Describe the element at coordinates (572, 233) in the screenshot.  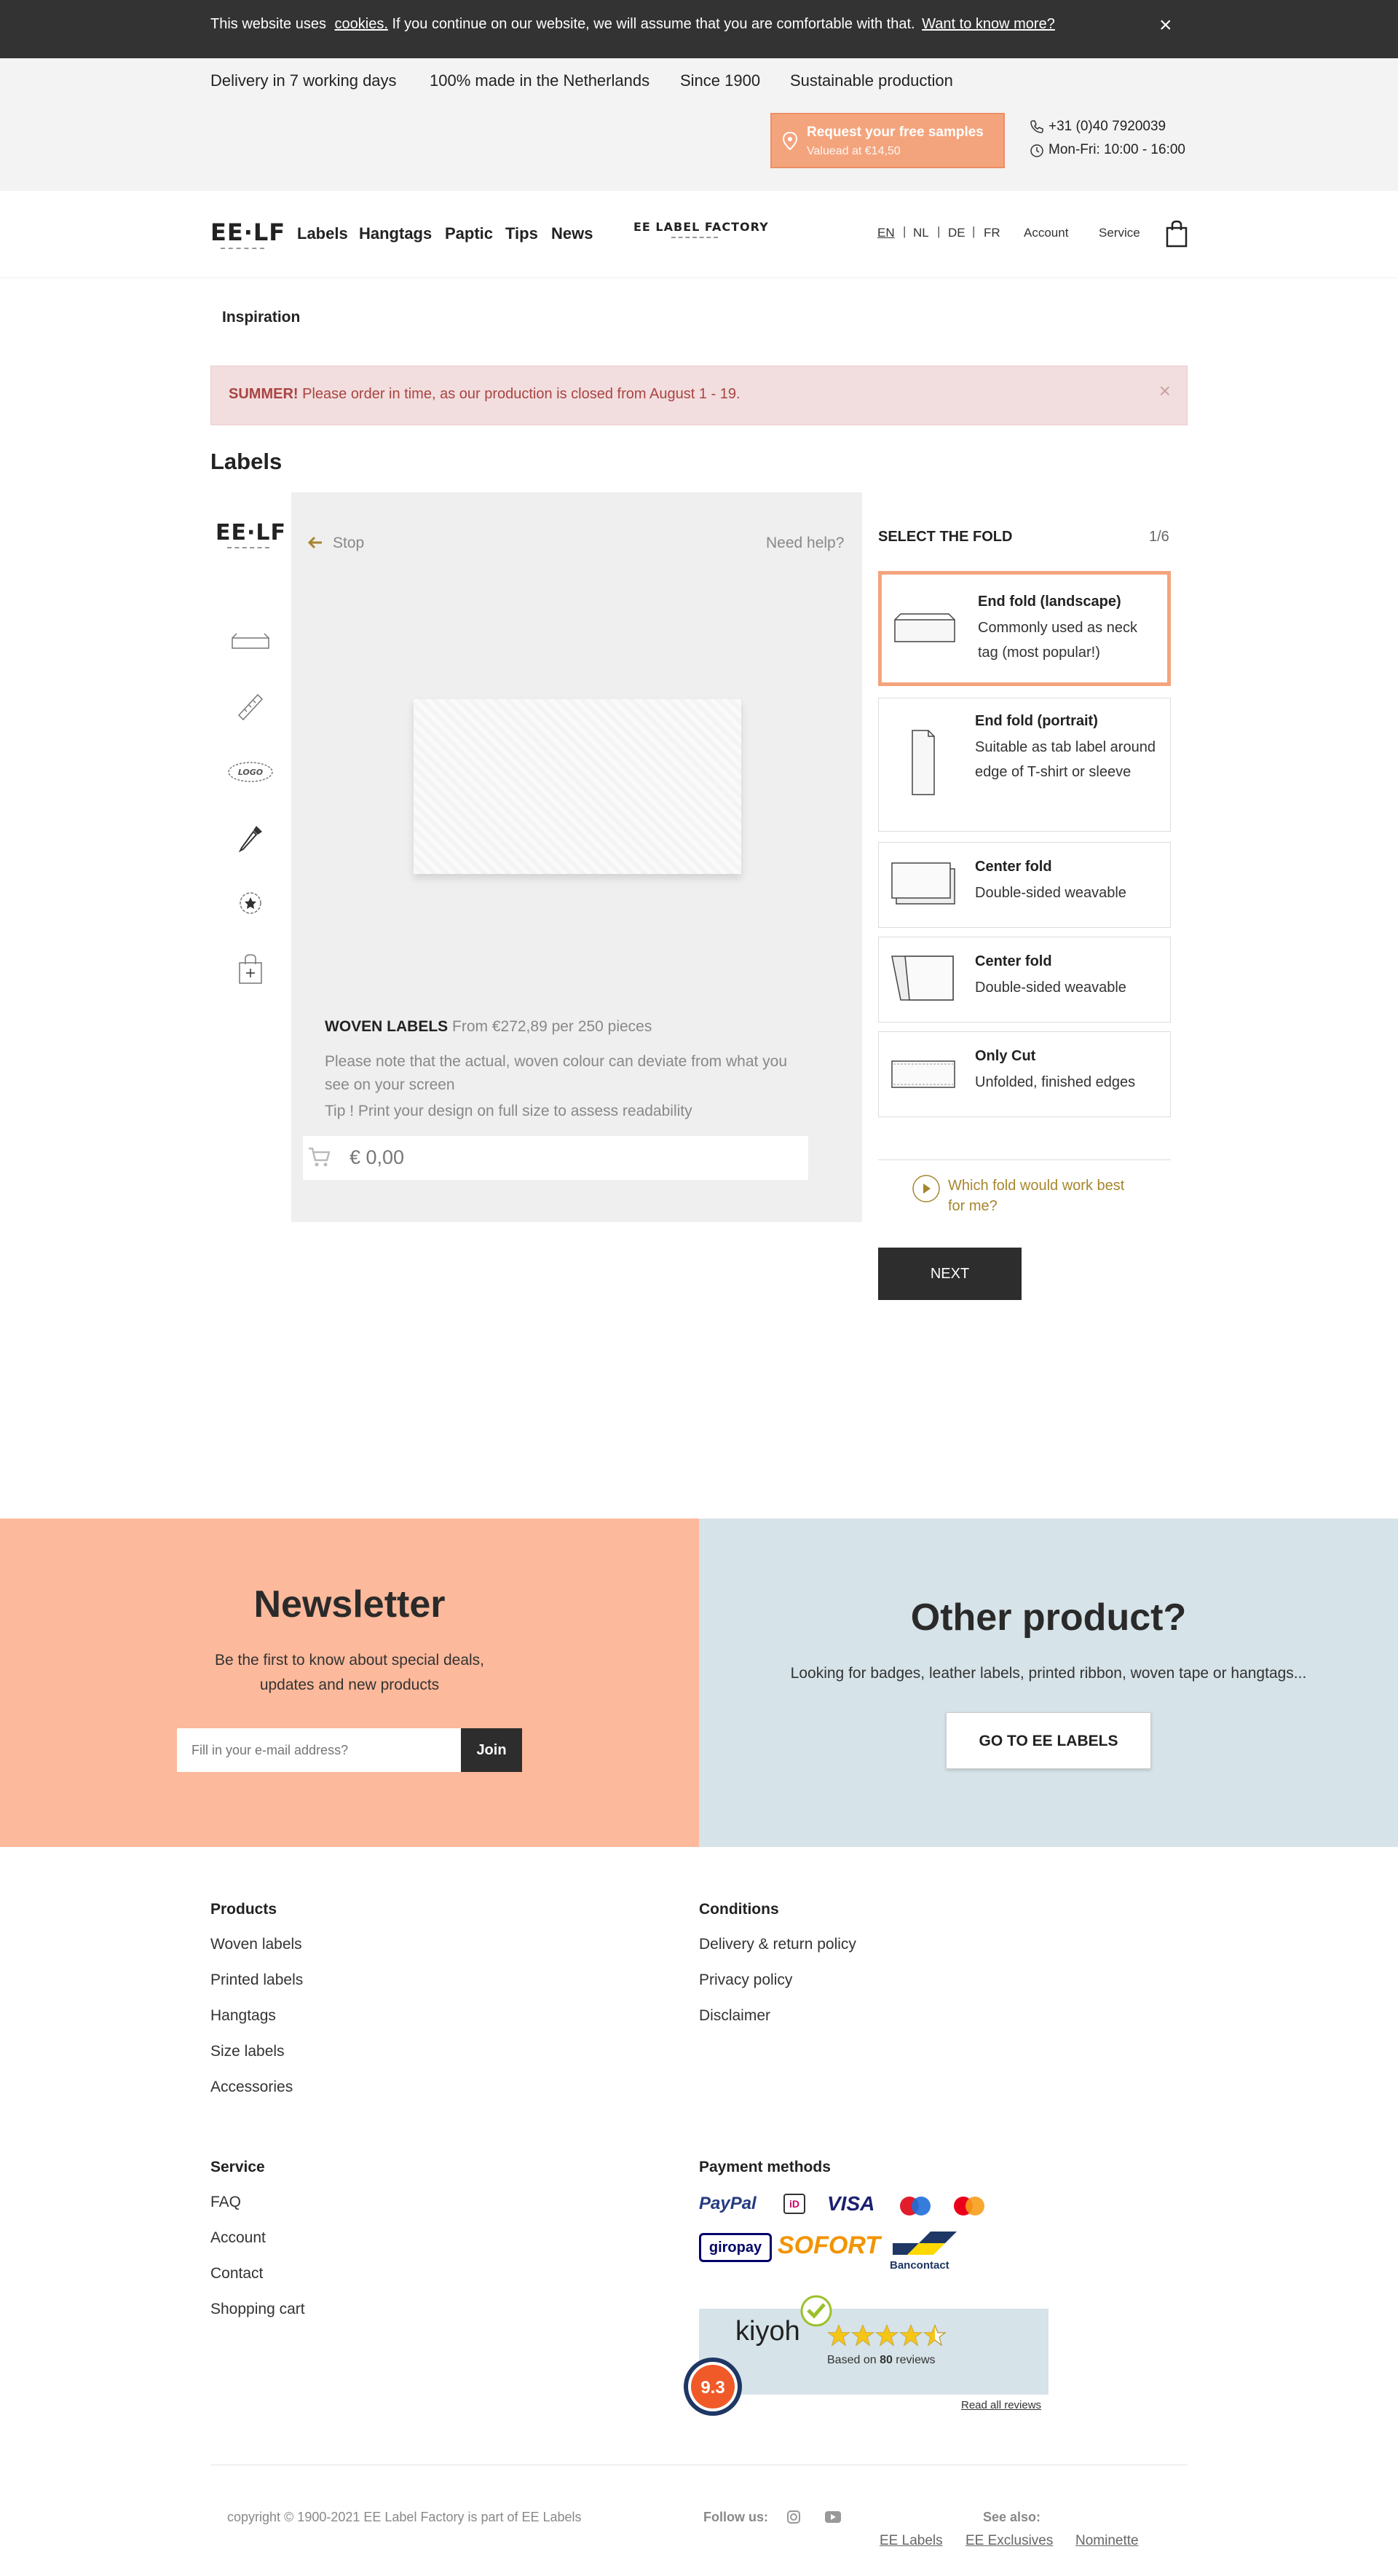
I see `nav-link-news: News` at that location.